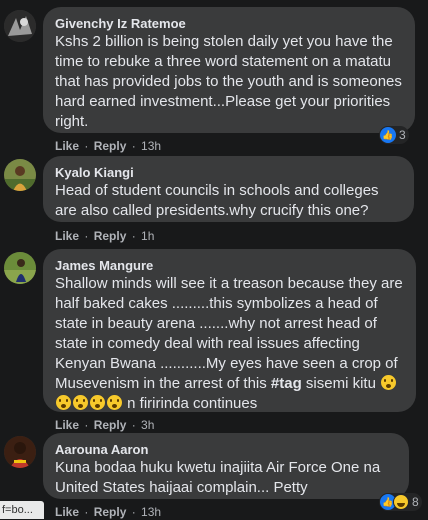 This screenshot has width=428, height=520. What do you see at coordinates (229, 23) in the screenshot?
I see `comment-author: Givenchy Iz Ratemoe` at bounding box center [229, 23].